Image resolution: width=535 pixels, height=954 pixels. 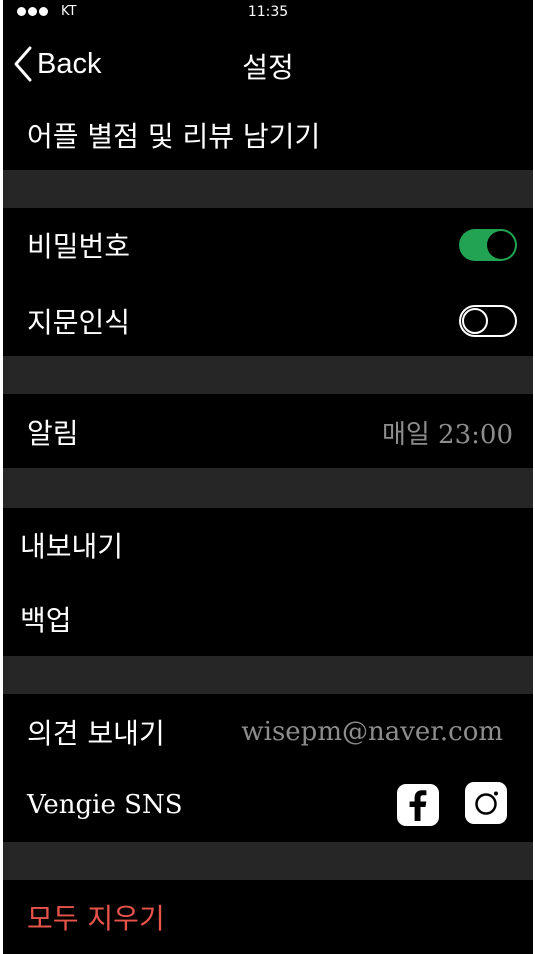 I want to click on feedback-label: 의견 보내기, so click(x=96, y=733).